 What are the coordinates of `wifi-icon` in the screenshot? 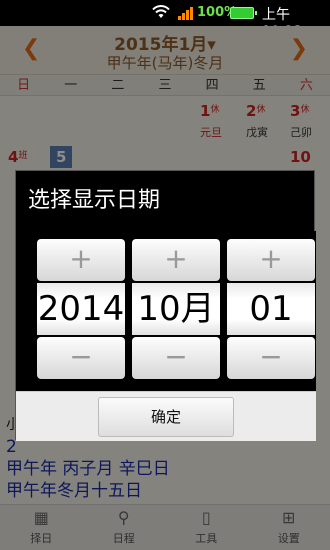 It's located at (161, 11).